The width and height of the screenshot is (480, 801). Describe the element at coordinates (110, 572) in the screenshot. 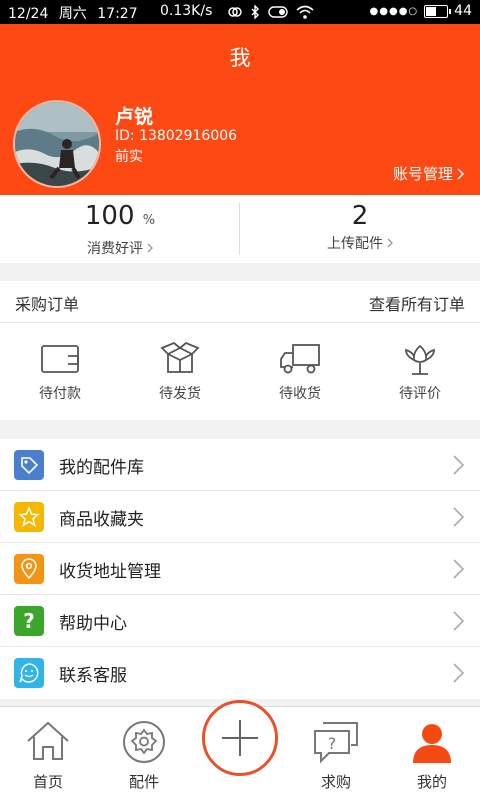

I see `menu-item-label: 收货地址管理` at that location.